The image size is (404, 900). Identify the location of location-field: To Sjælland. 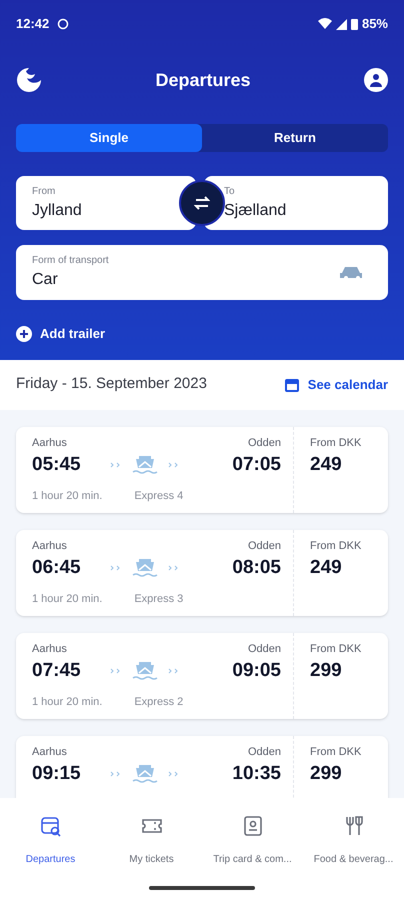
(296, 203).